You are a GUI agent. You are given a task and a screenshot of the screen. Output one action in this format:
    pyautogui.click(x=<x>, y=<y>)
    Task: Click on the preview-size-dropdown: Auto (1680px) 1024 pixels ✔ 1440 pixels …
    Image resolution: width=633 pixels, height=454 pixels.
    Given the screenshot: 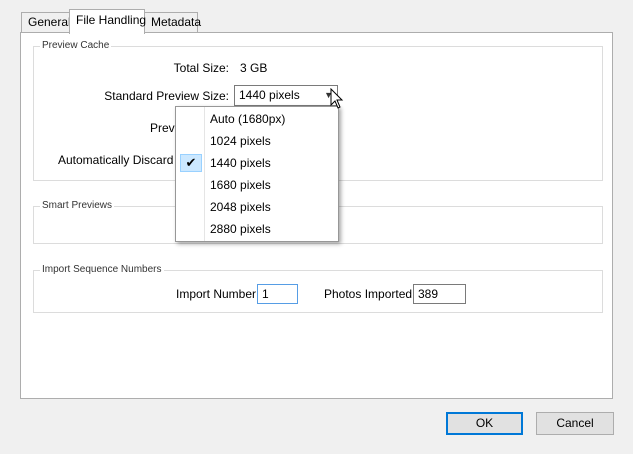 What is the action you would take?
    pyautogui.click(x=257, y=174)
    